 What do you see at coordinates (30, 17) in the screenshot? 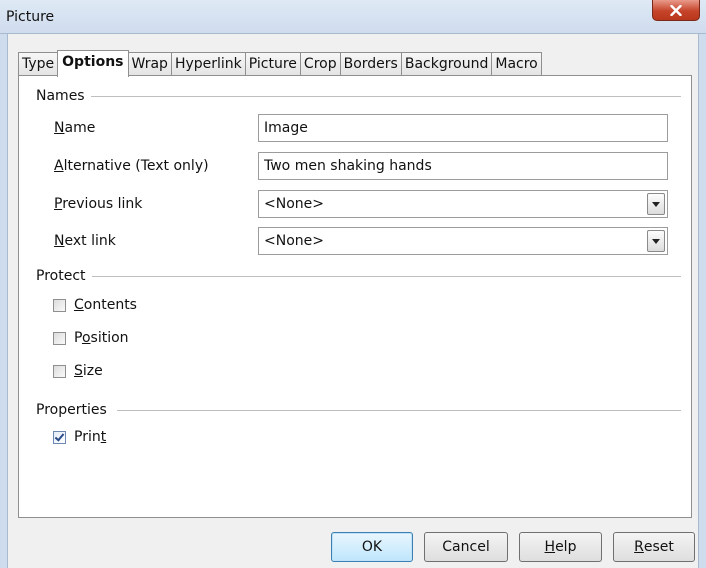
I see `window-title: Picture` at bounding box center [30, 17].